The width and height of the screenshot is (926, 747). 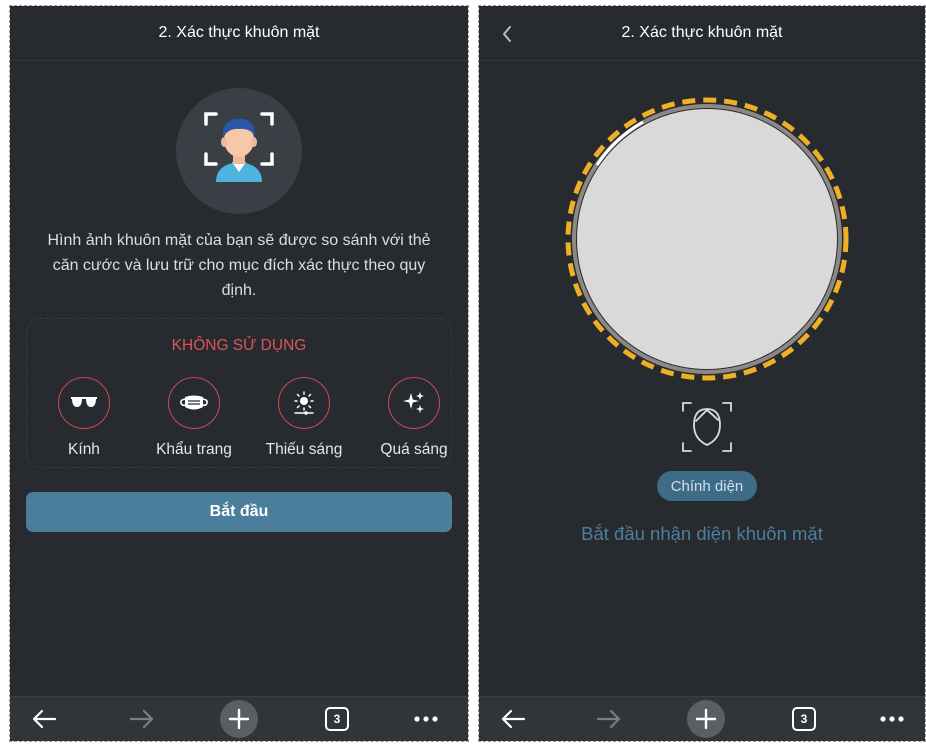 What do you see at coordinates (304, 403) in the screenshot?
I see `low-light-icon` at bounding box center [304, 403].